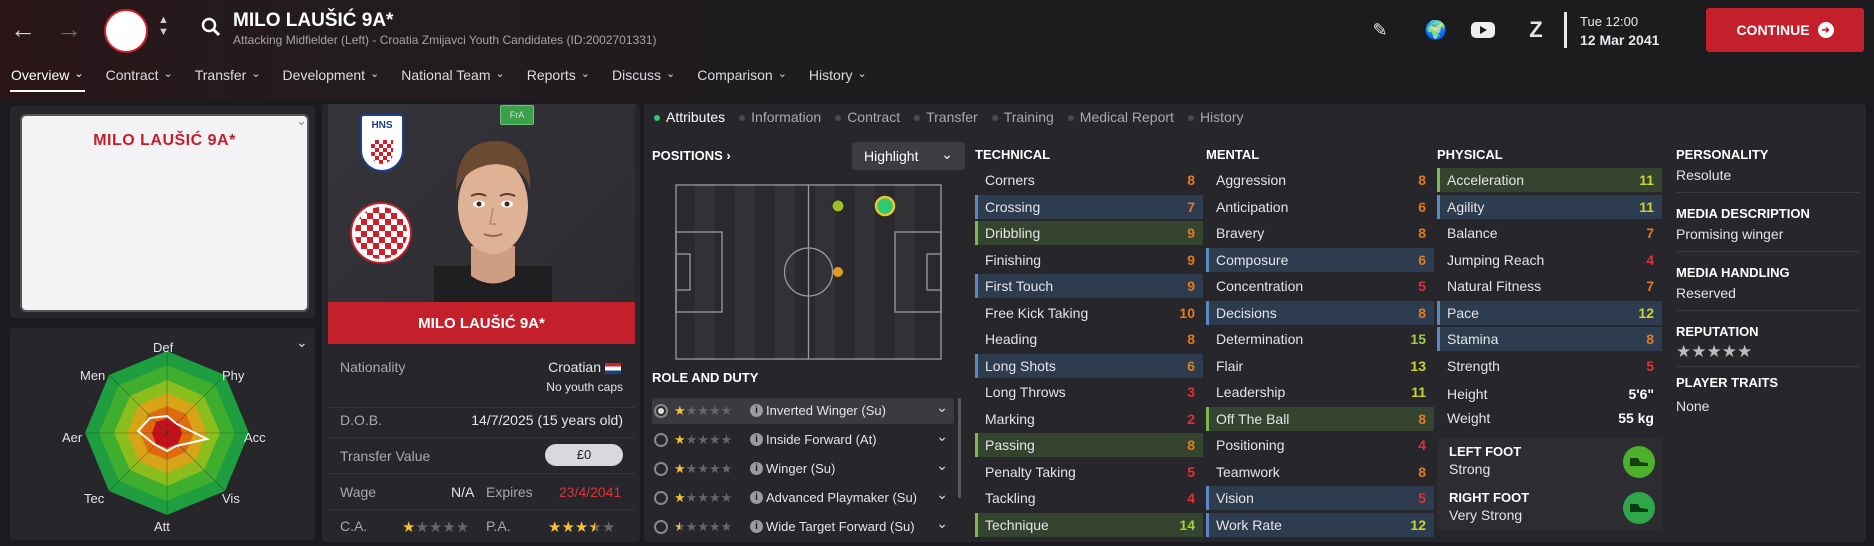 The width and height of the screenshot is (1874, 546). What do you see at coordinates (69, 29) in the screenshot?
I see `forward-arrow-icon: →` at bounding box center [69, 29].